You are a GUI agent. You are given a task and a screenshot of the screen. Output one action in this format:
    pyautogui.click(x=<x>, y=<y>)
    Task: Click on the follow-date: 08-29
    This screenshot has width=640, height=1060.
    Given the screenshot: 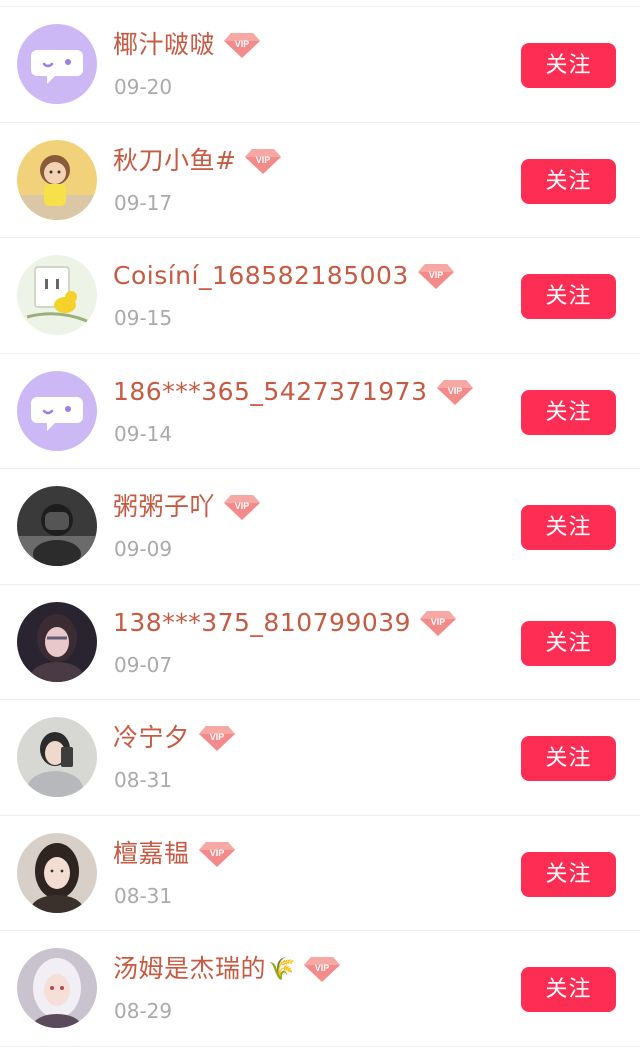 What is the action you would take?
    pyautogui.click(x=143, y=1011)
    